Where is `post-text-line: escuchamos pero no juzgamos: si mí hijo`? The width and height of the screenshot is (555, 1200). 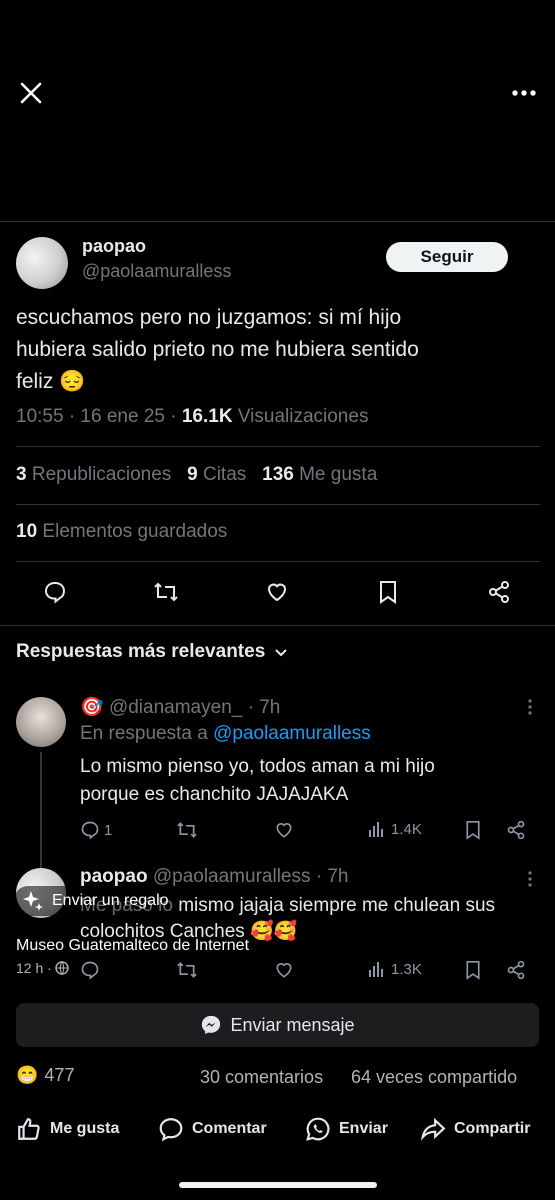 post-text-line: escuchamos pero no juzgamos: si mí hijo is located at coordinates (209, 317).